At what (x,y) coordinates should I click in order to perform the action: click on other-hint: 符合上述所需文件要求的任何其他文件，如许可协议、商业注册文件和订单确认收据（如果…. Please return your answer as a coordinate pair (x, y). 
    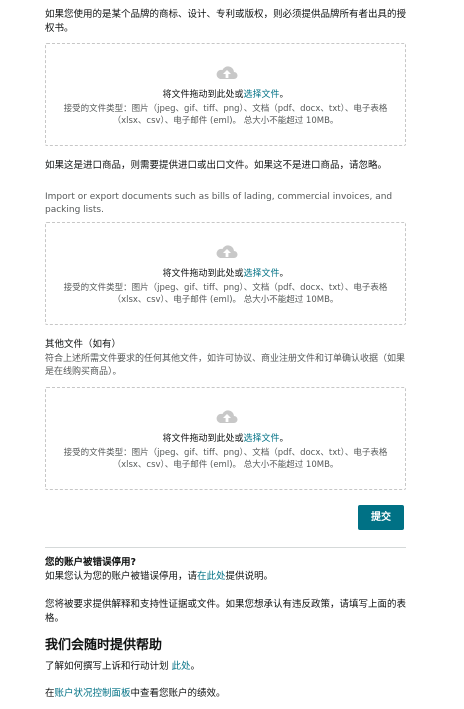
    Looking at the image, I should click on (225, 365).